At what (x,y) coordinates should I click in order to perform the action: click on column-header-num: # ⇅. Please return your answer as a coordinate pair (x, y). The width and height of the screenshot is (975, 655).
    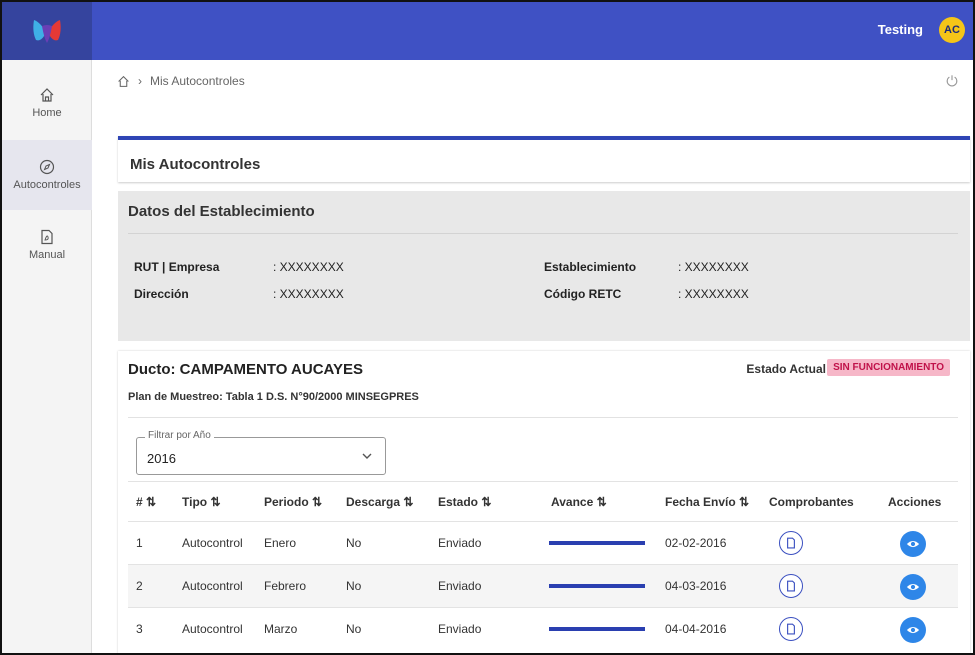
    Looking at the image, I should click on (146, 502).